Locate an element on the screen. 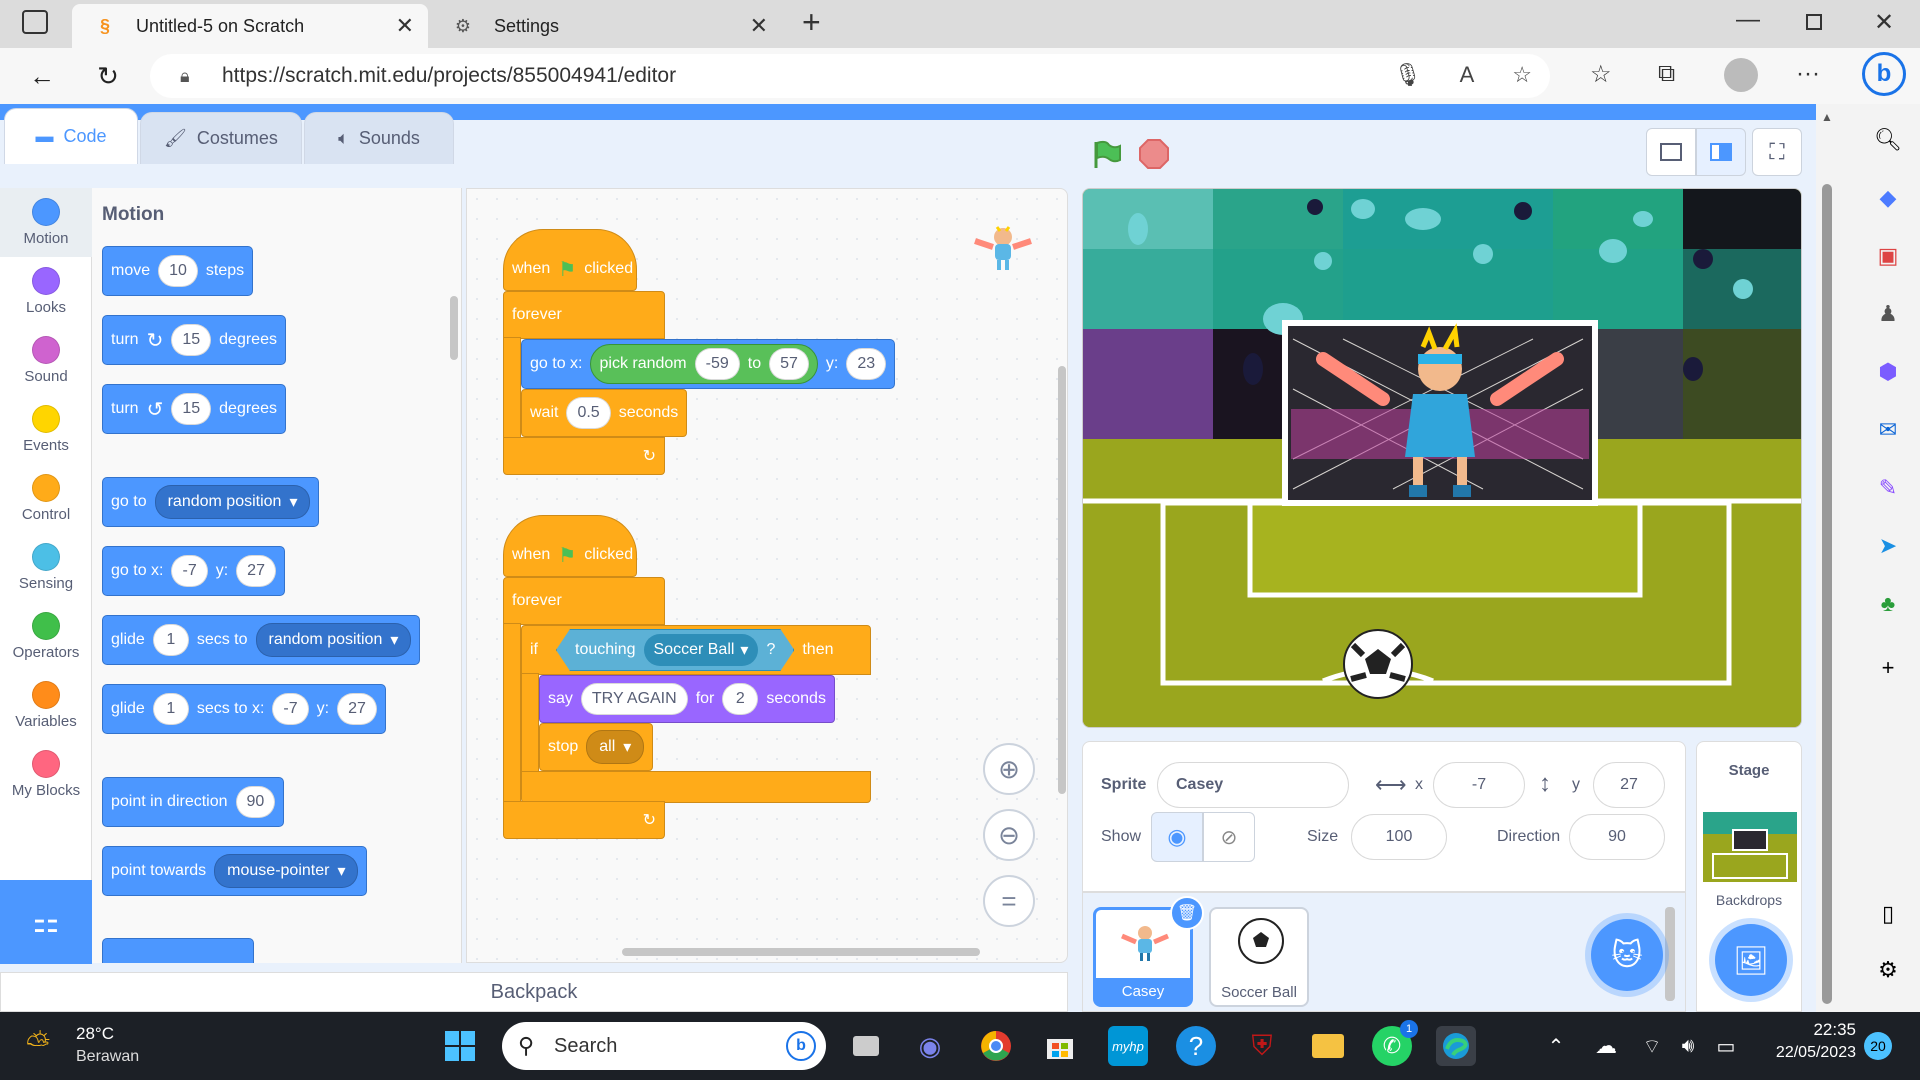 This screenshot has width=1920, height=1080. zoom-in-button: ⊕ is located at coordinates (1009, 769).